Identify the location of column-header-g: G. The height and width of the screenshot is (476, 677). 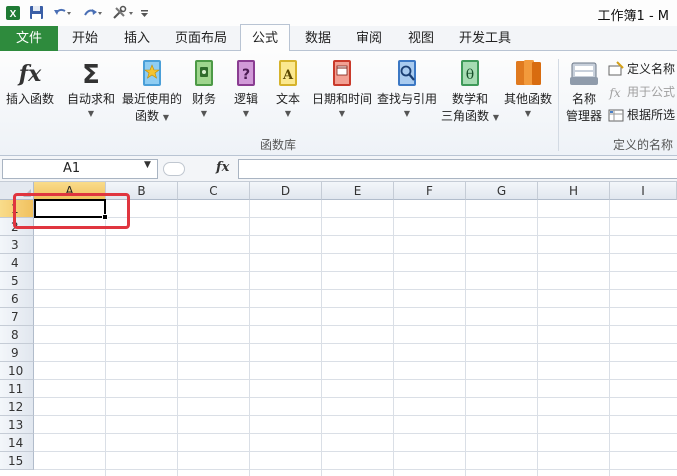
(502, 191).